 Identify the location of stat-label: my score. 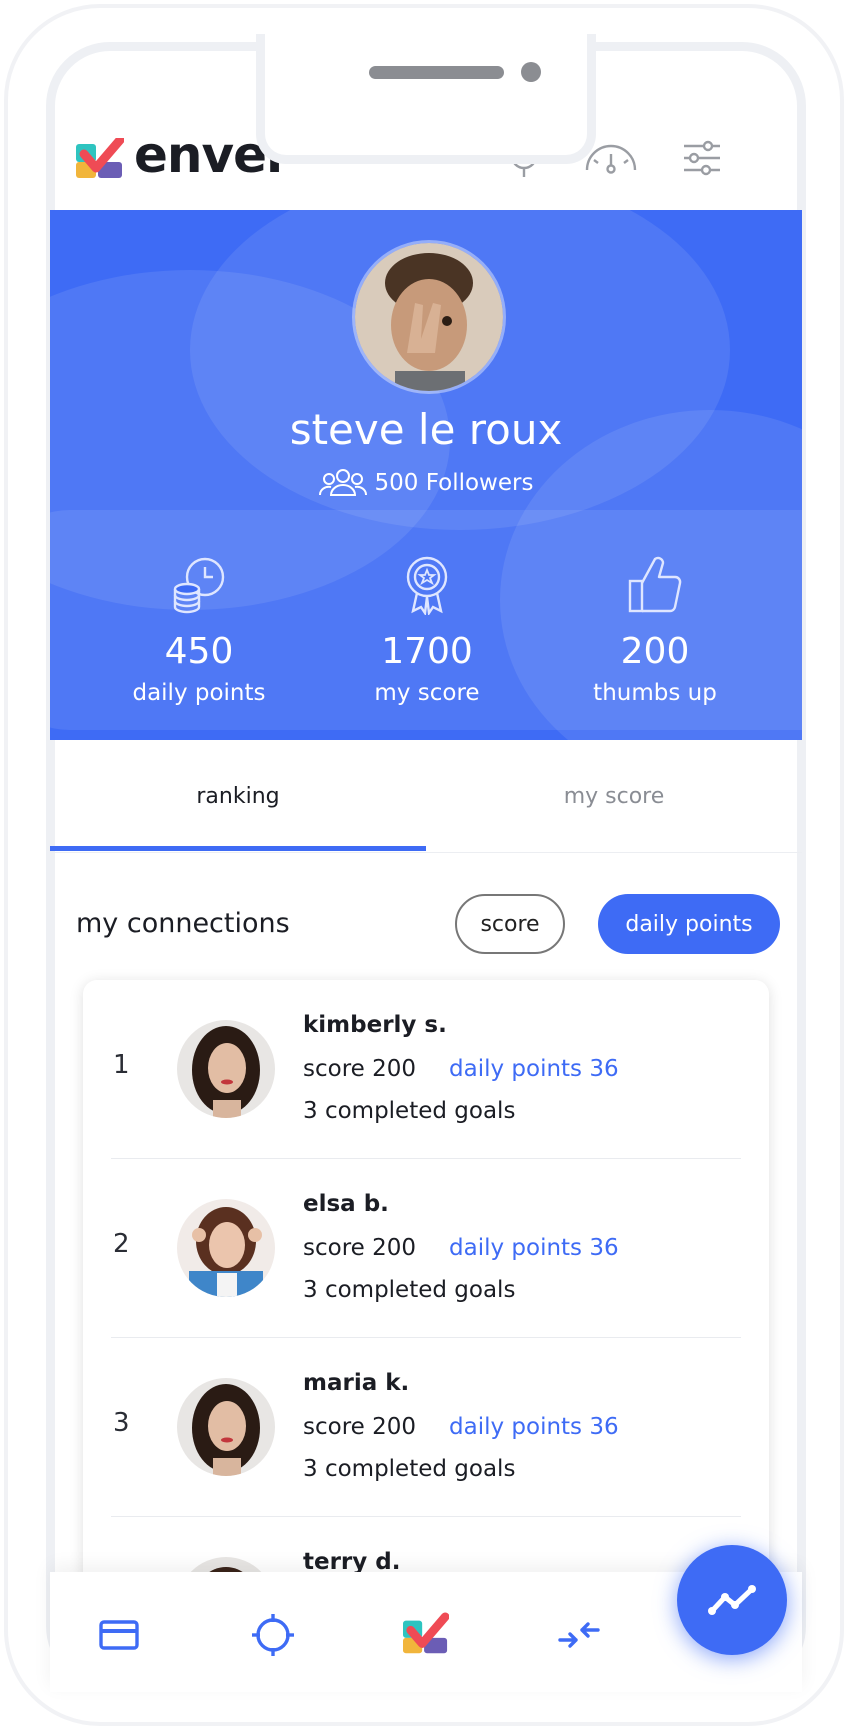
(427, 693).